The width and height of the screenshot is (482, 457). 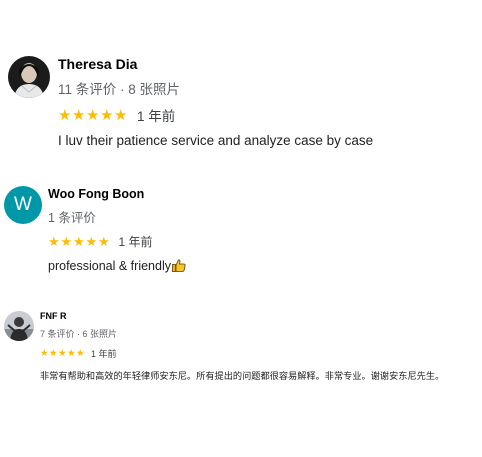 I want to click on thumbs-up-icon, so click(x=179, y=265).